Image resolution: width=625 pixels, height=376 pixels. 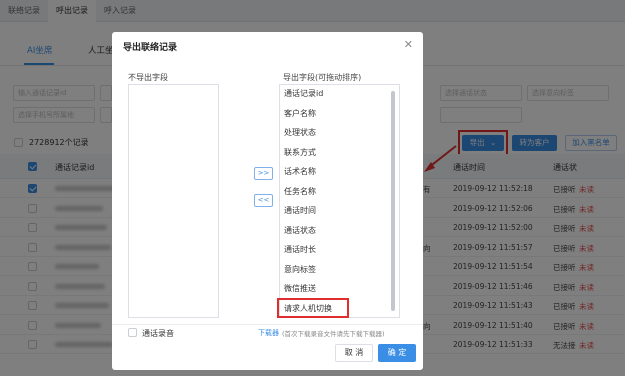 What do you see at coordinates (354, 353) in the screenshot?
I see `cancel-button: 取 消` at bounding box center [354, 353].